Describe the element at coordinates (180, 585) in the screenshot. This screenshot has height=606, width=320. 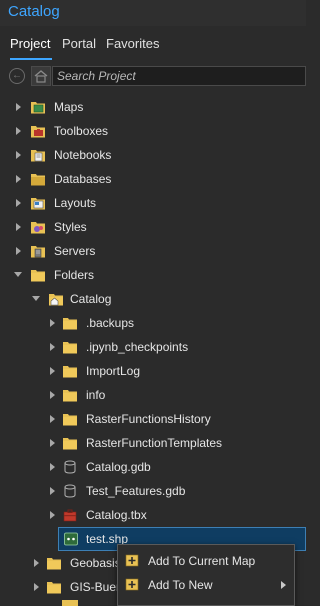
I see `menu-item-label: Add To New` at that location.